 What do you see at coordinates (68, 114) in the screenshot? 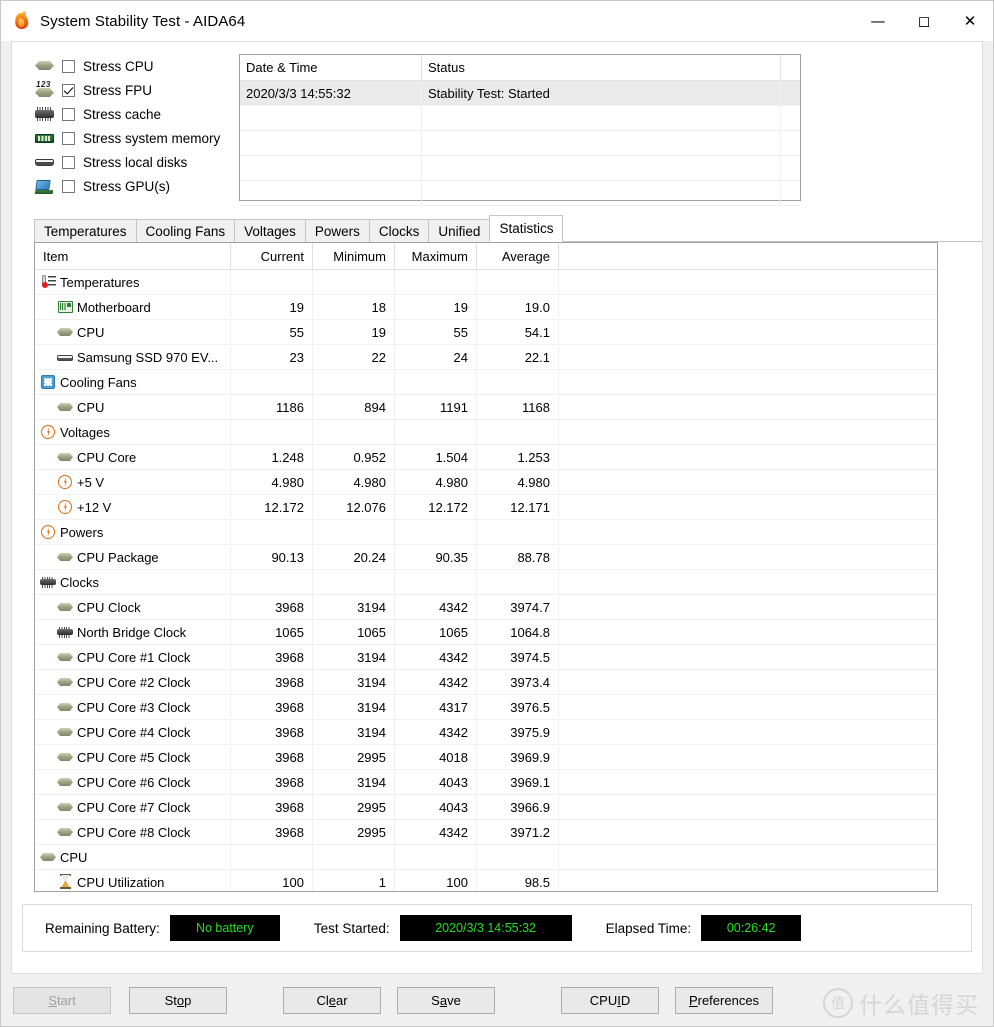
I see `stress-cache-checkbox` at bounding box center [68, 114].